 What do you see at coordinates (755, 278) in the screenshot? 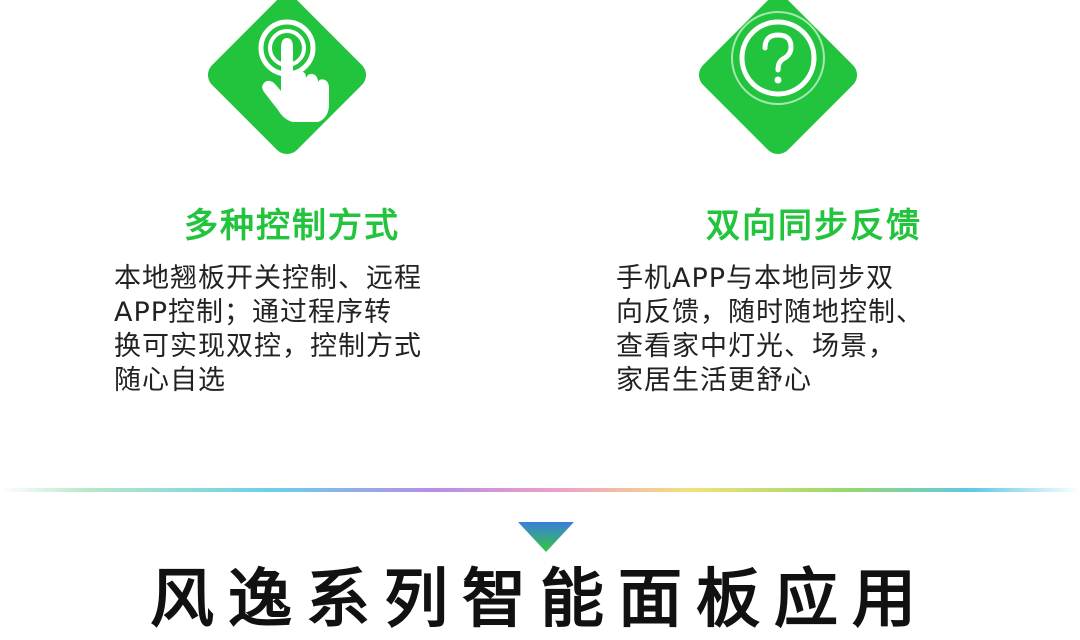
I see `description-line: 手机APP与本地同步双` at bounding box center [755, 278].